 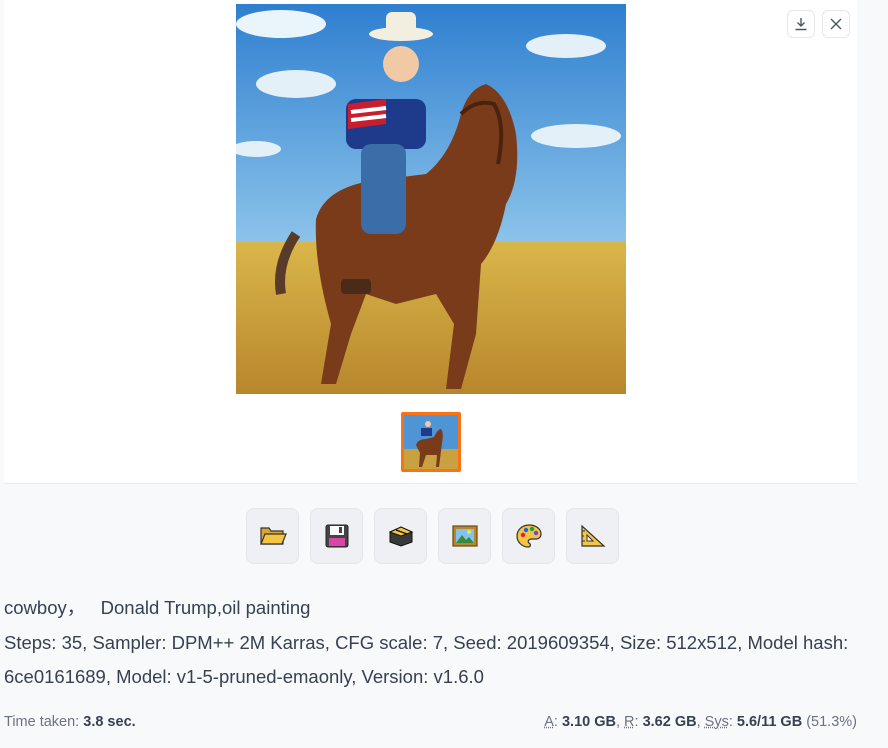 I want to click on time-label: Time taken:, so click(x=42, y=722).